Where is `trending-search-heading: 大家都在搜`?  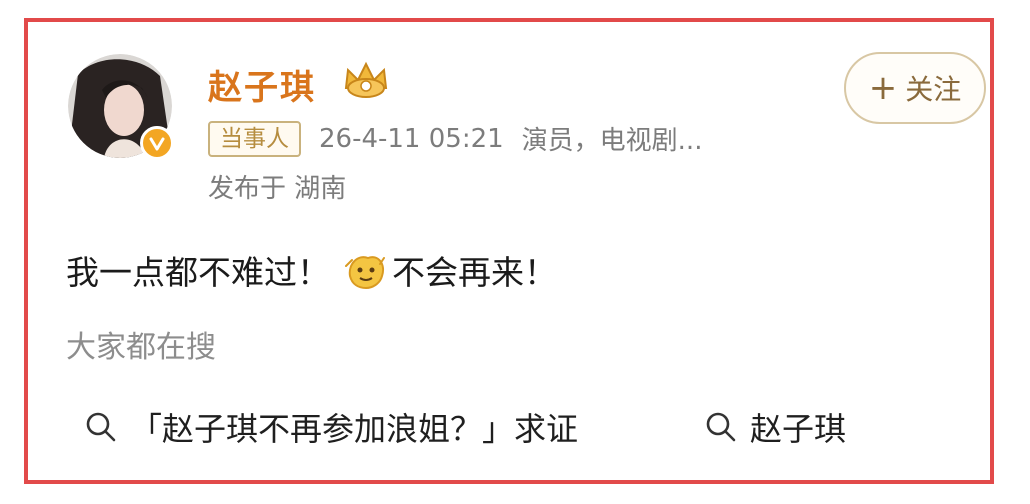
trending-search-heading: 大家都在搜 is located at coordinates (141, 347).